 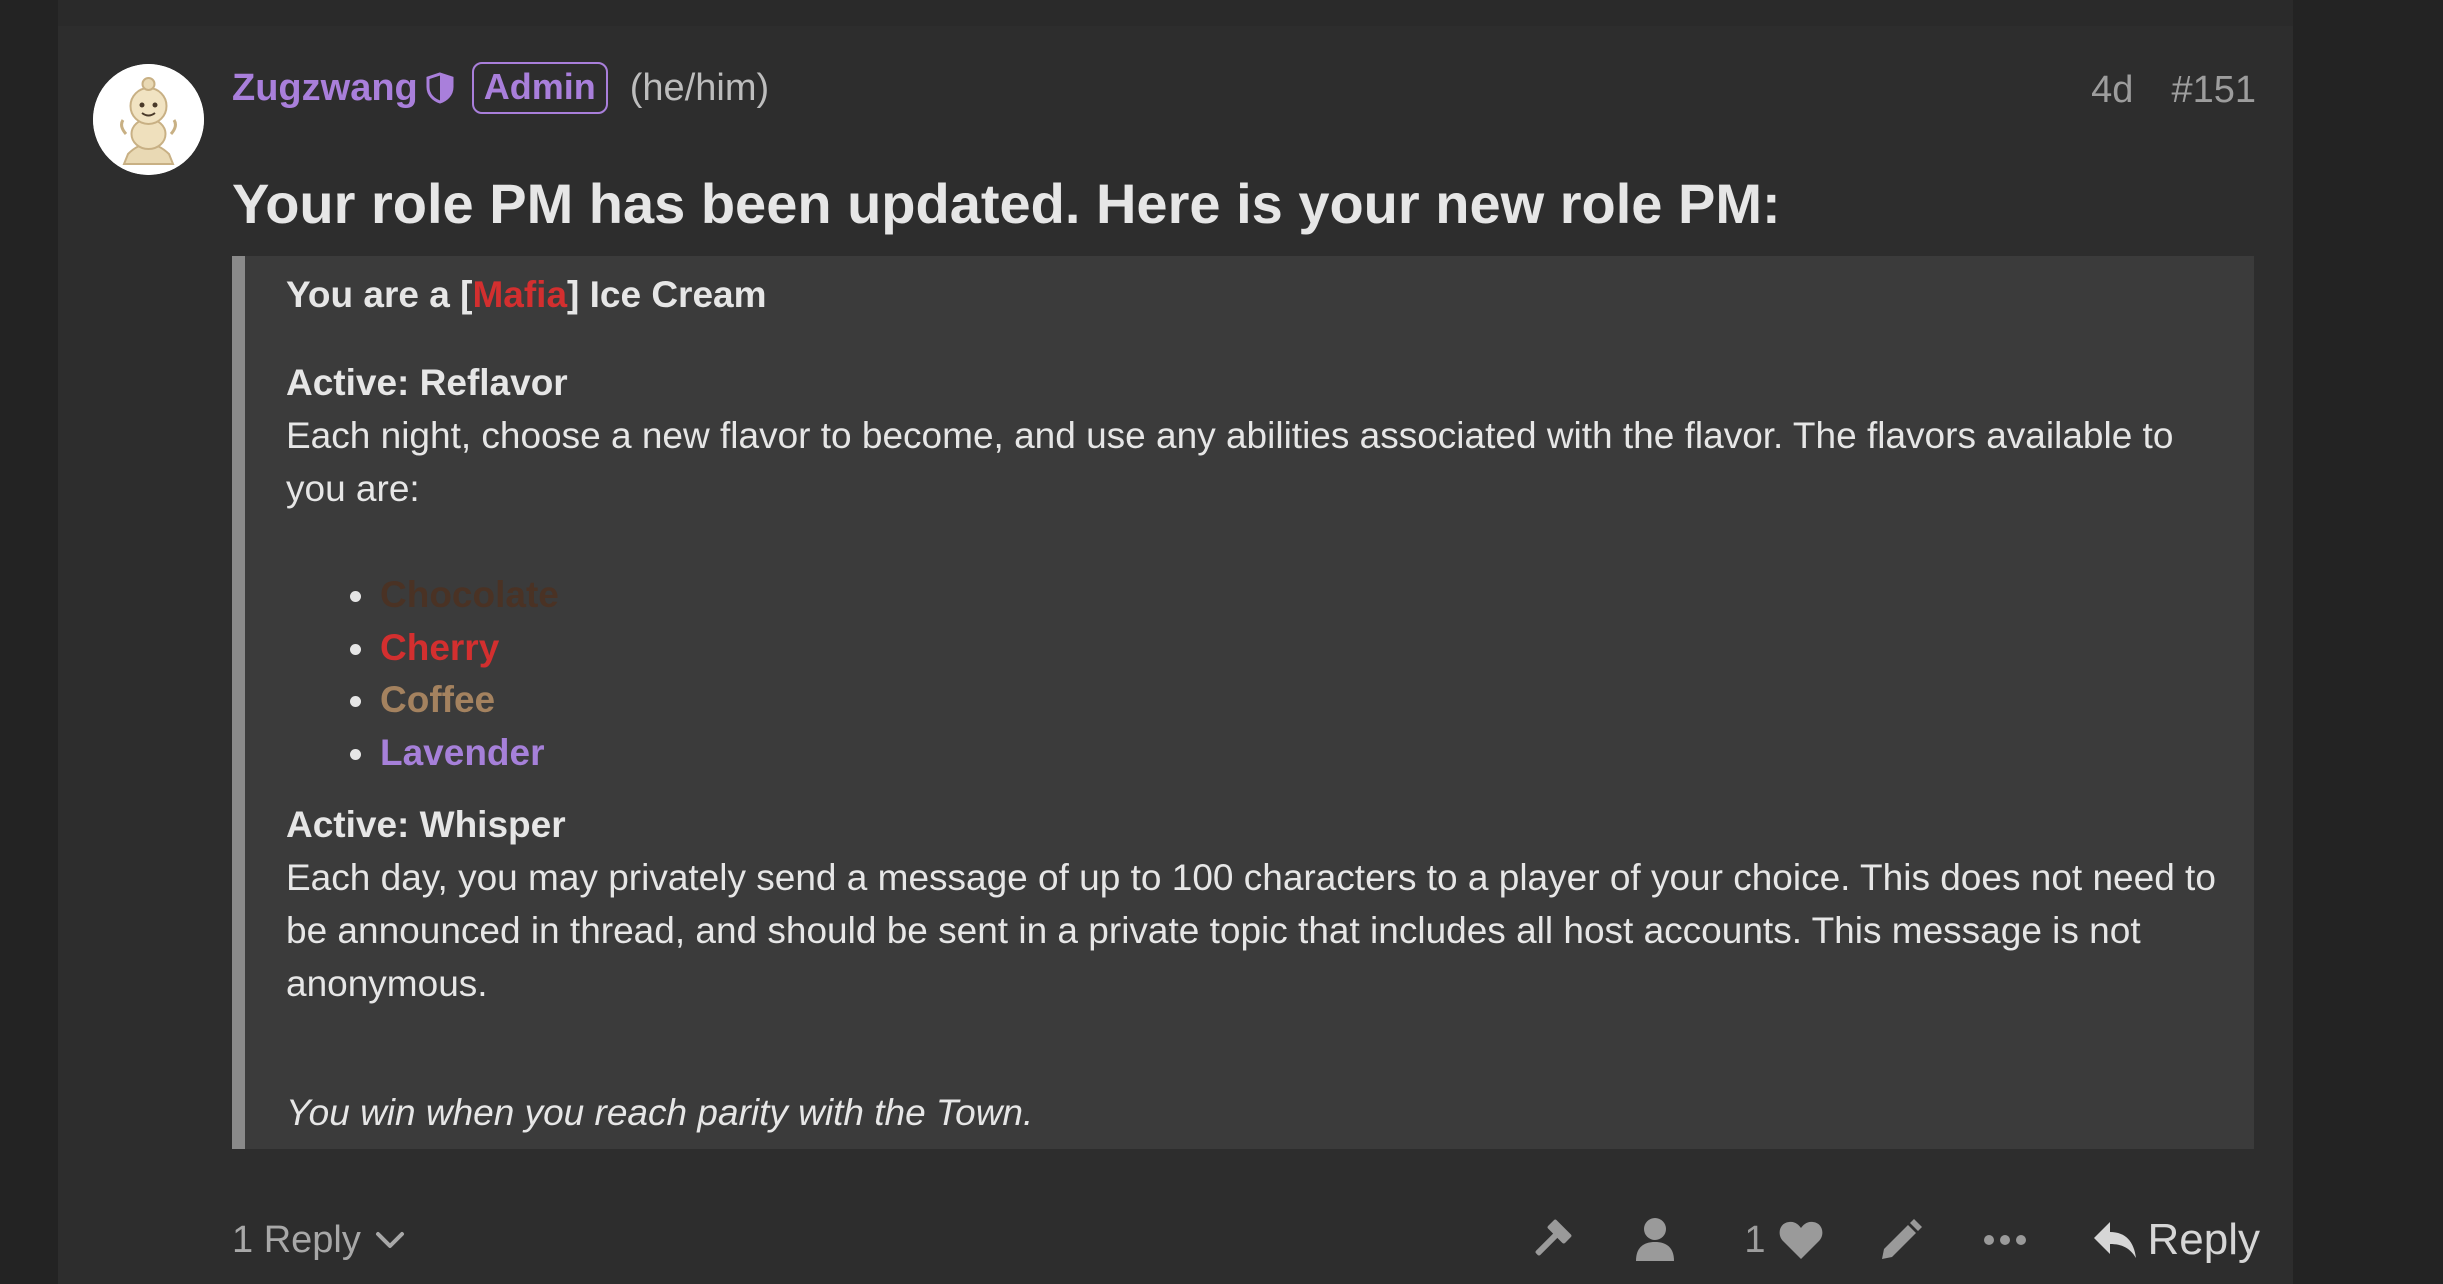 I want to click on pencil-icon, so click(x=1901, y=1239).